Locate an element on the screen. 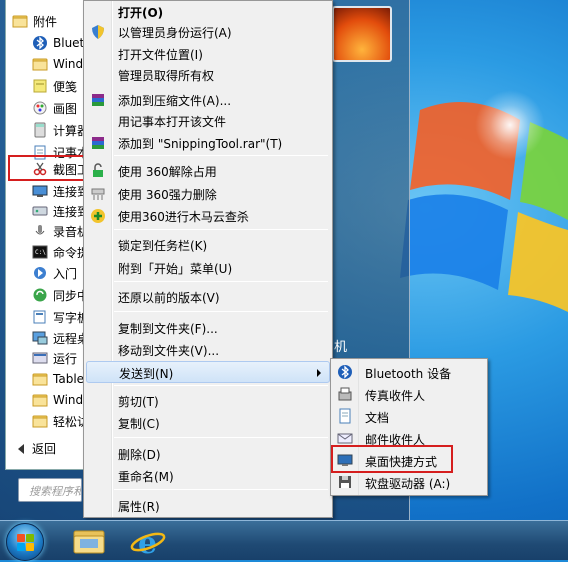 This screenshot has height=562, width=568. menu-item: 复制(C) is located at coordinates (208, 423).